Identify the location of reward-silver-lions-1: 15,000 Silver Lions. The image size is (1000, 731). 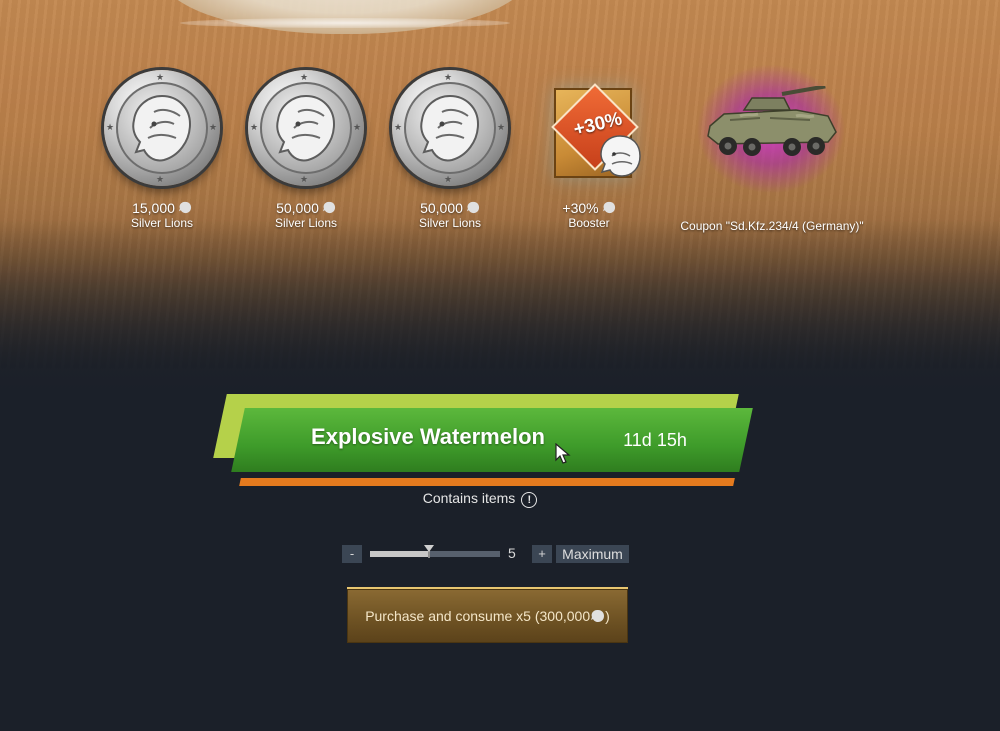
(162, 215).